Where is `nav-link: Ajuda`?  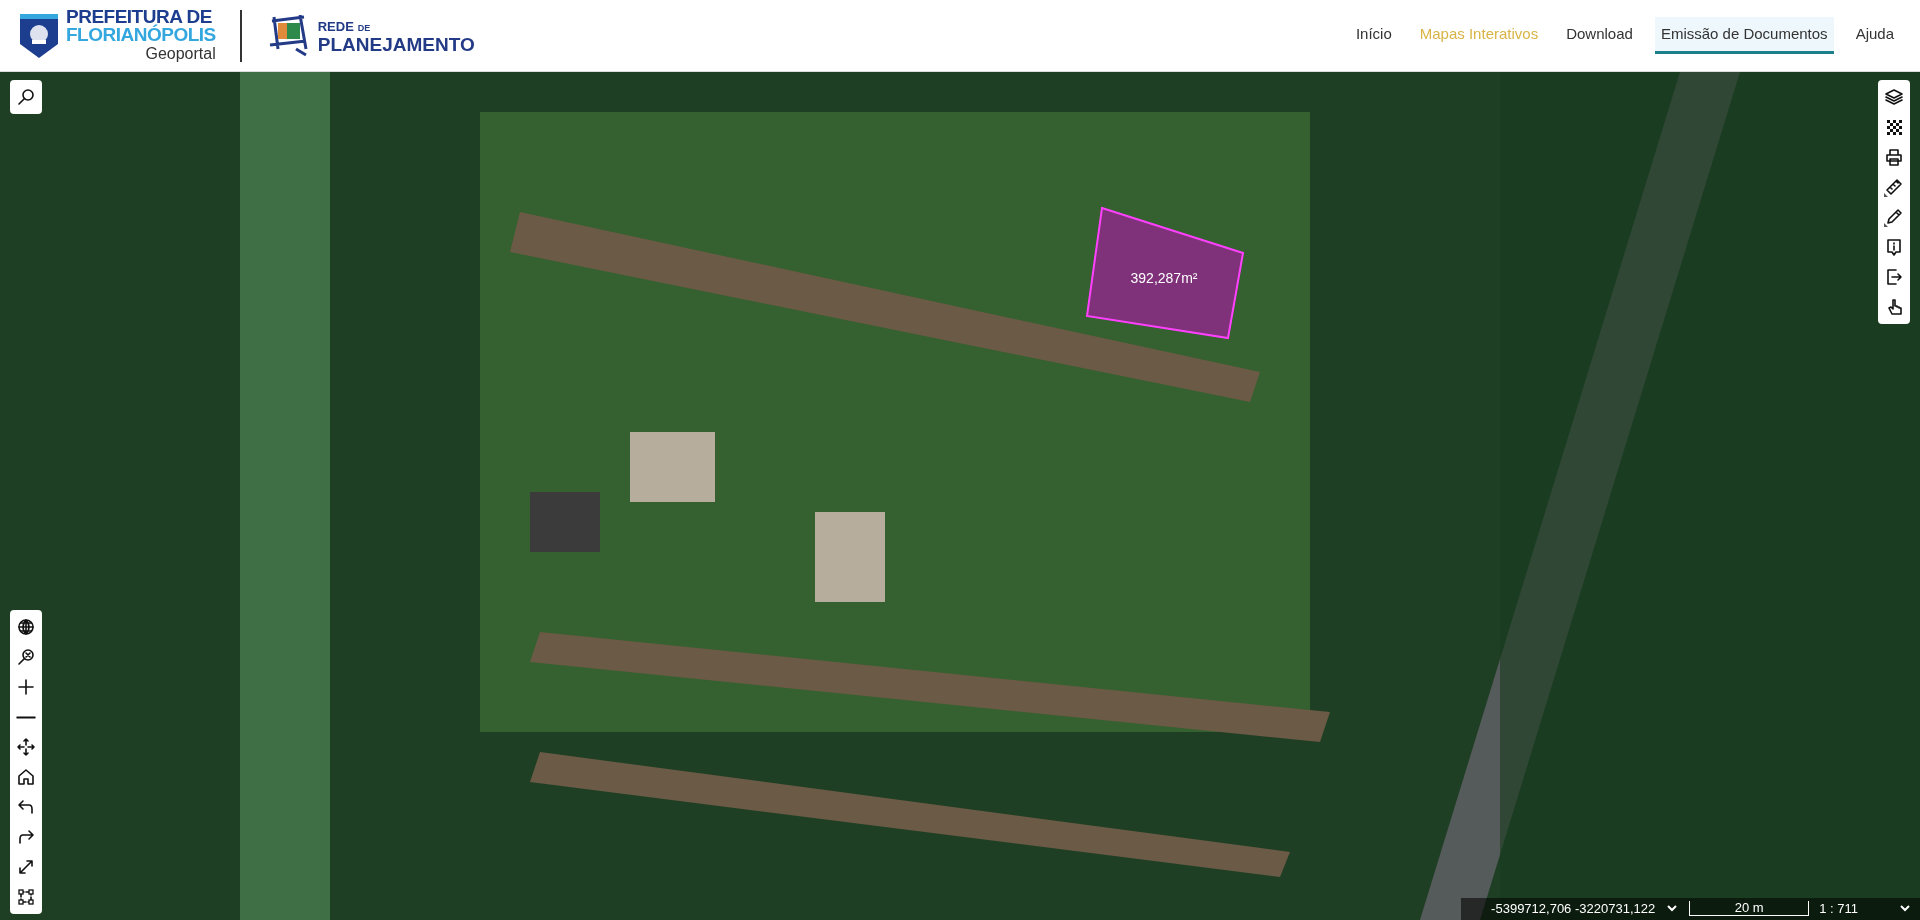
nav-link: Ajuda is located at coordinates (1874, 35).